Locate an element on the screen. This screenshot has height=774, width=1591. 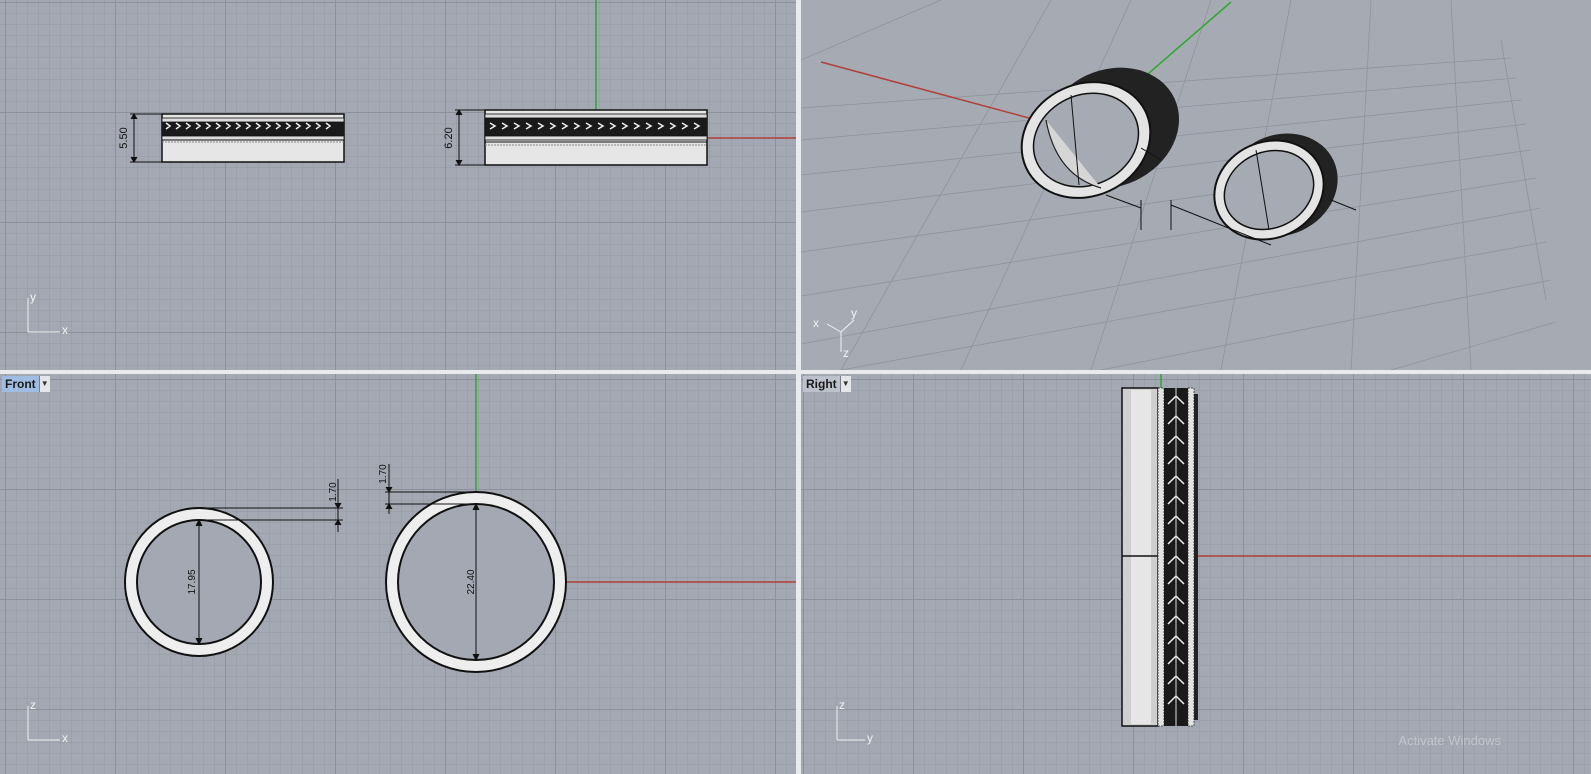
front-axis-icon: z x is located at coordinates (52, 729).